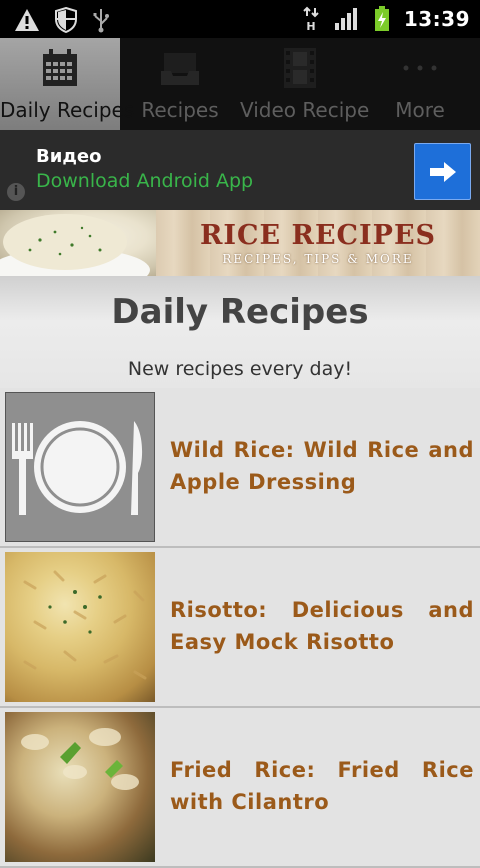  I want to click on page-title: Daily Recipes, so click(240, 312).